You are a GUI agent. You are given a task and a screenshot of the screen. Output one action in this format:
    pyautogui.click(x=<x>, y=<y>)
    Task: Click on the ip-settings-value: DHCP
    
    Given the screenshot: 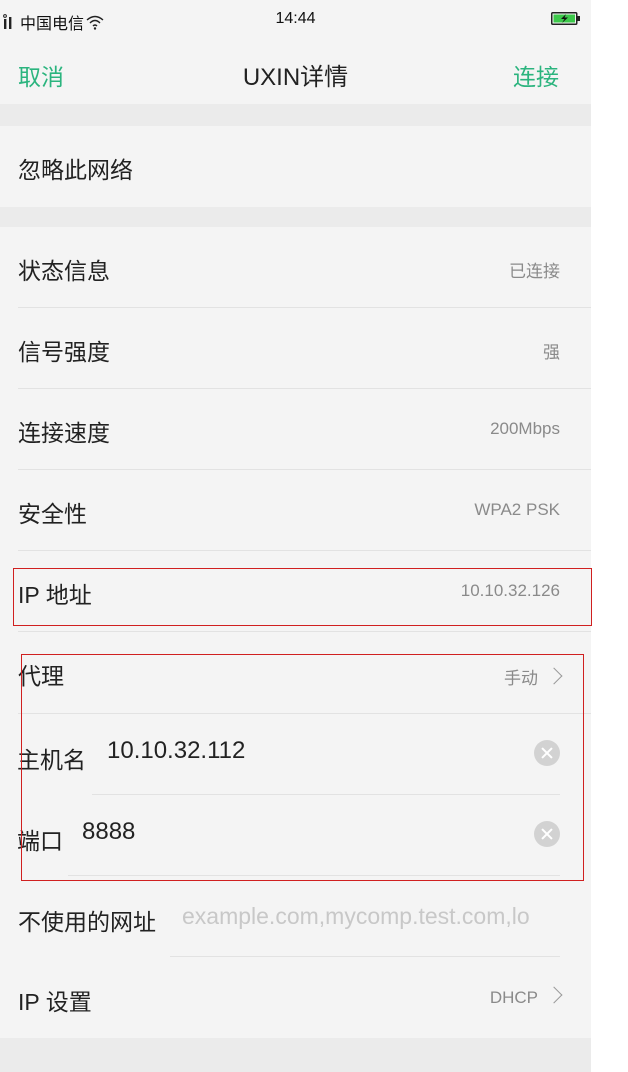 What is the action you would take?
    pyautogui.click(x=526, y=997)
    